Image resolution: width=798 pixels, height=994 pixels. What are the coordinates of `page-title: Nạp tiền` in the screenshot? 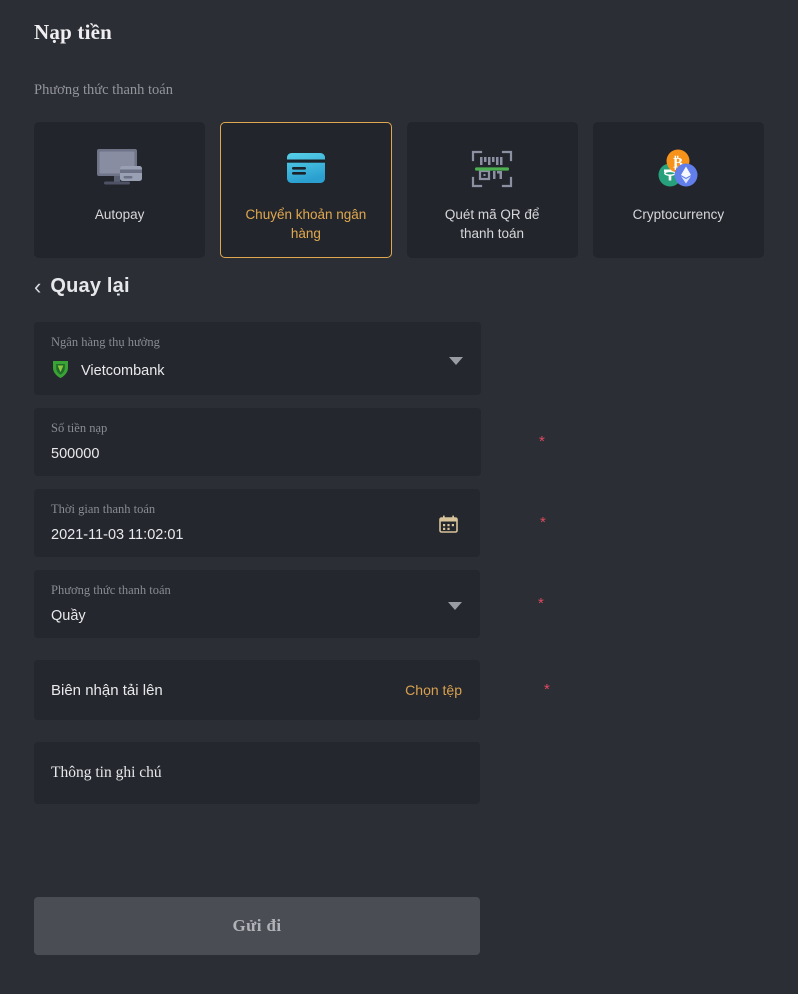 It's located at (73, 32).